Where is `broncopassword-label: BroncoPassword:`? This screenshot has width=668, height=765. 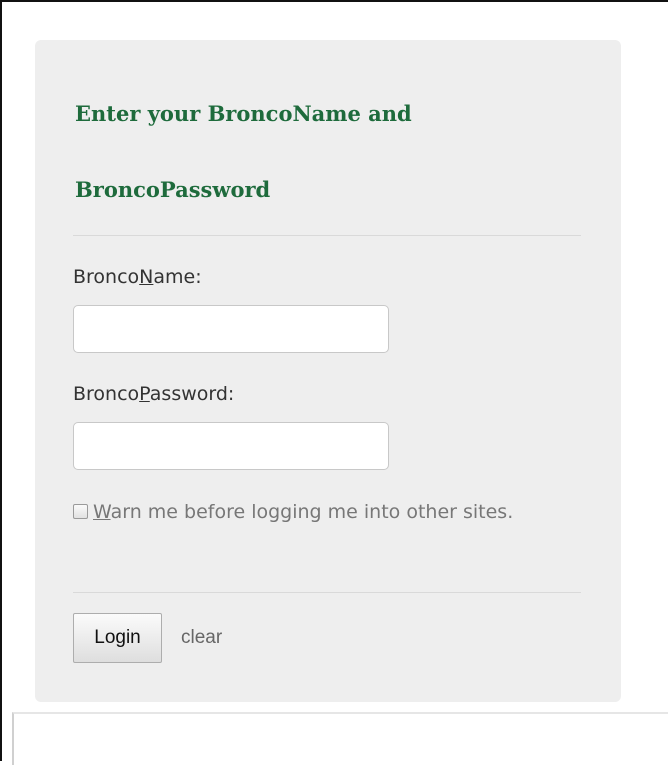
broncopassword-label: BroncoPassword: is located at coordinates (153, 394).